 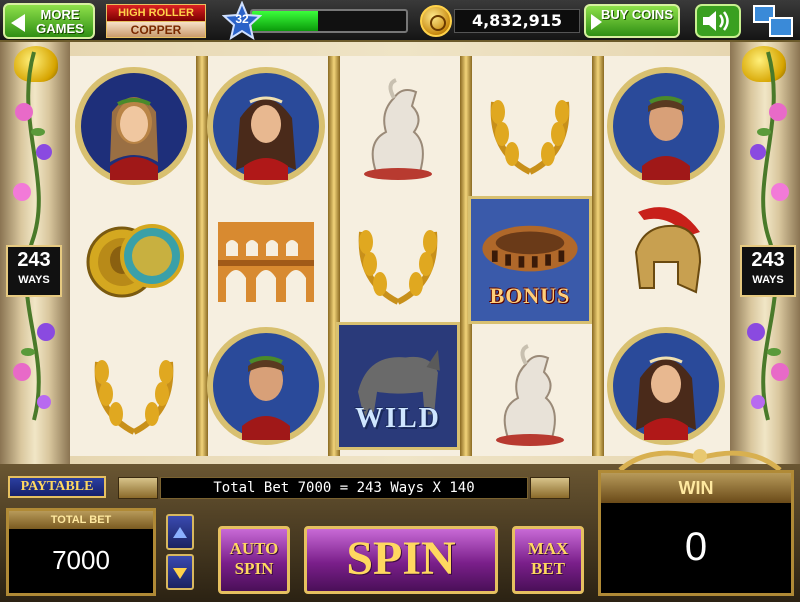 I want to click on ways-indicator-left: 243 WAYS, so click(x=34, y=271).